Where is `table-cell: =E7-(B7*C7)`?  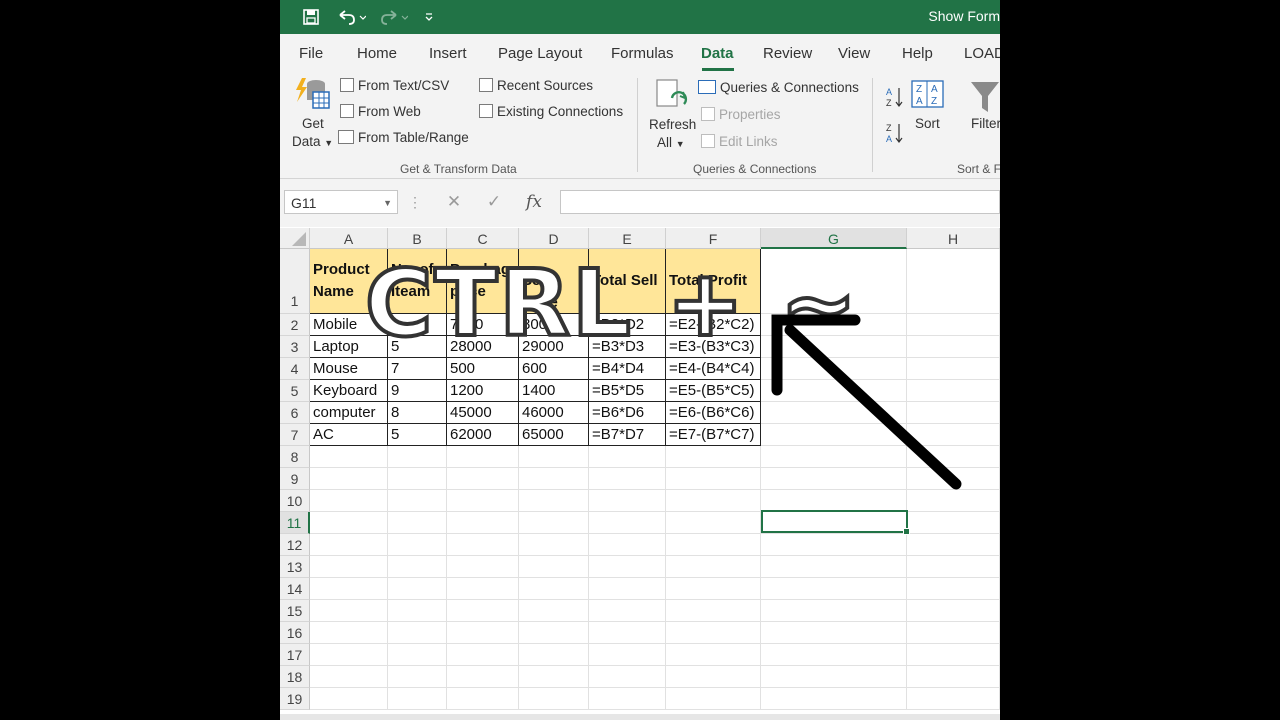 table-cell: =E7-(B7*C7) is located at coordinates (713, 435).